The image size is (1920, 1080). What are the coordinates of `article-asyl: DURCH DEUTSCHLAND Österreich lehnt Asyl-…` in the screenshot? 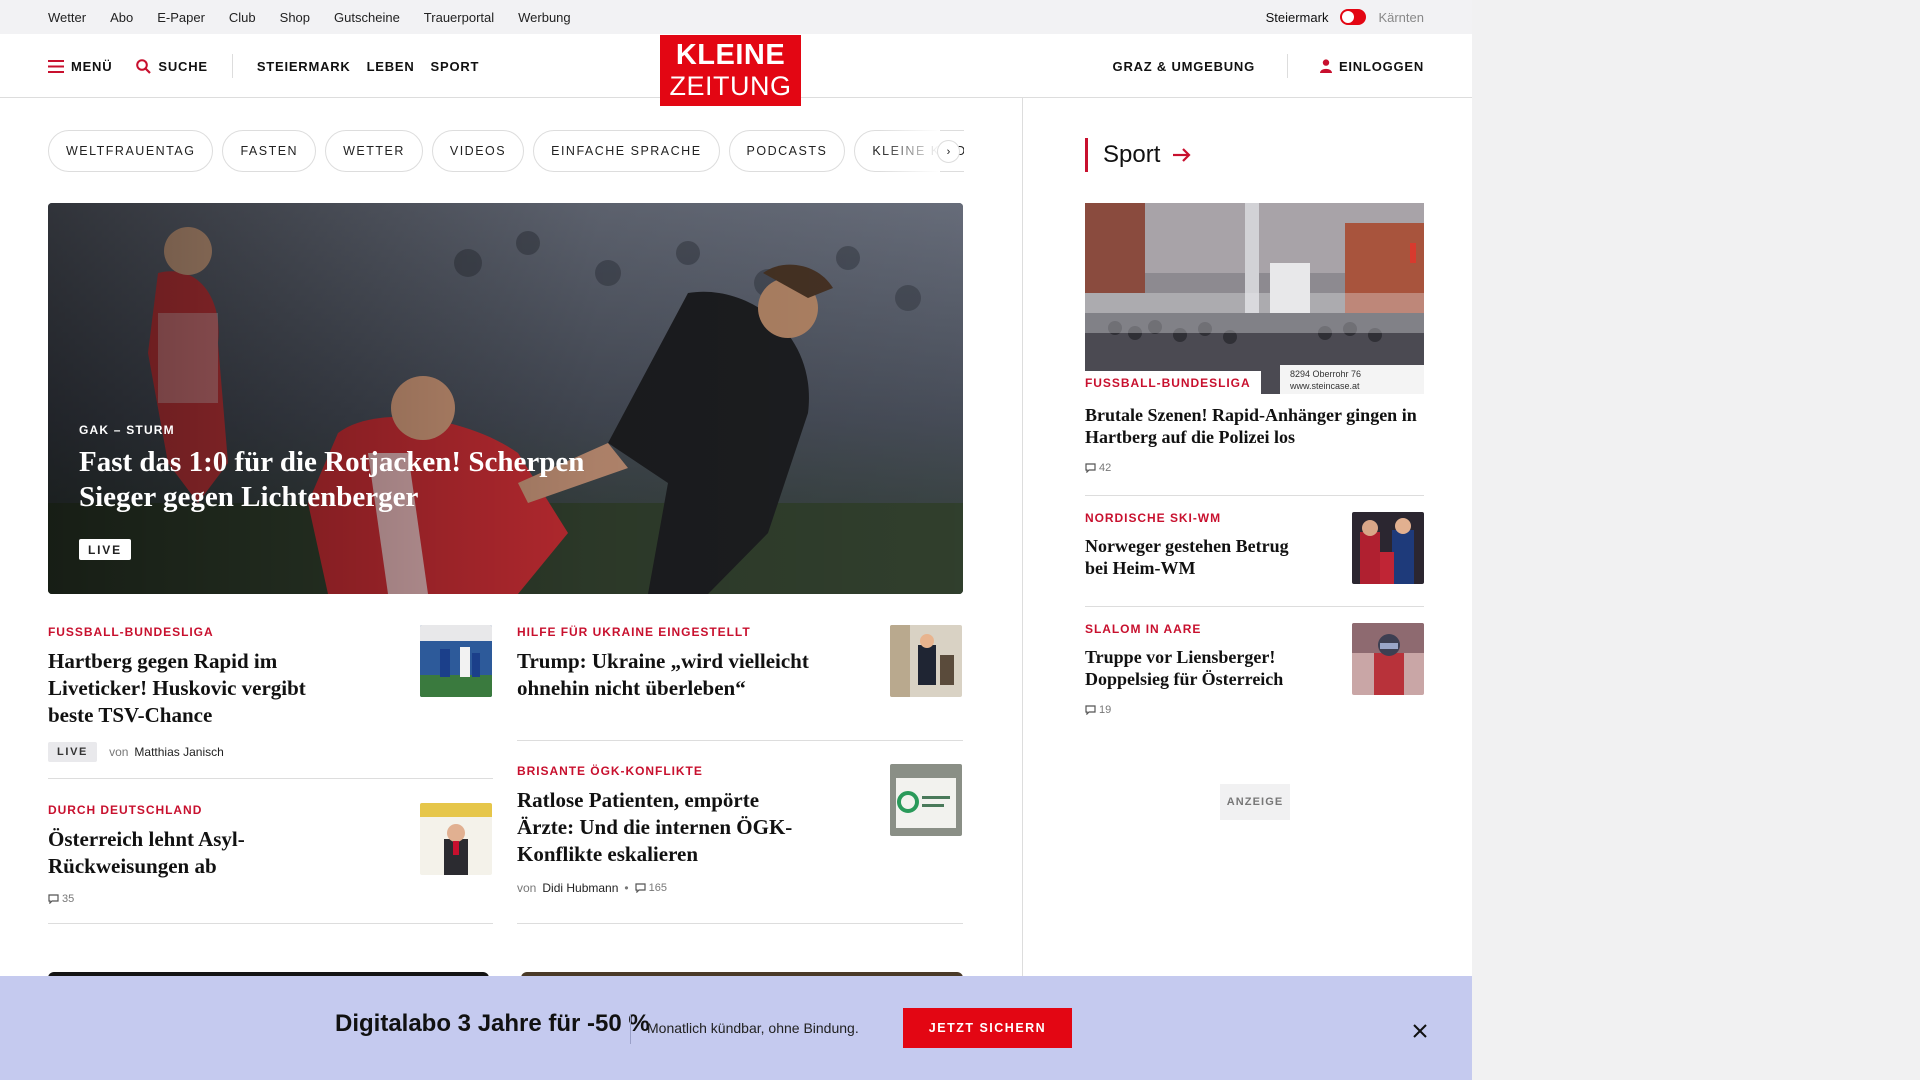 It's located at (188, 854).